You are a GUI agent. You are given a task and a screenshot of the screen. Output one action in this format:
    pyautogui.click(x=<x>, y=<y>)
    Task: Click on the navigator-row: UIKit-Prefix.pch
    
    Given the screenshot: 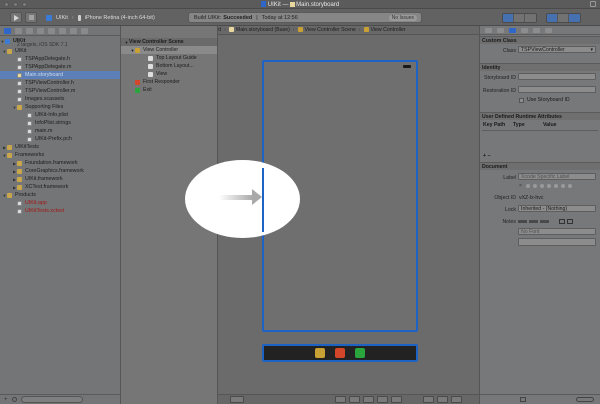 What is the action you would take?
    pyautogui.click(x=60, y=139)
    